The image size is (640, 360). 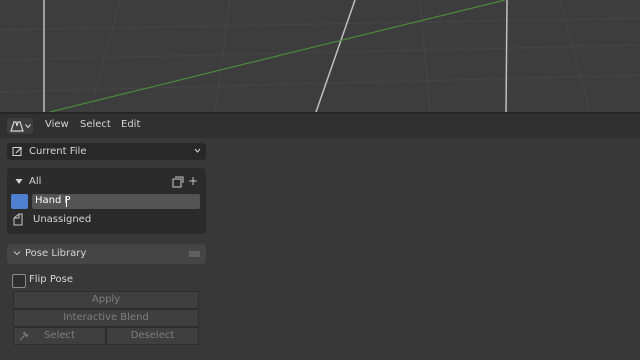 What do you see at coordinates (106, 300) in the screenshot?
I see `apply-button: Apply` at bounding box center [106, 300].